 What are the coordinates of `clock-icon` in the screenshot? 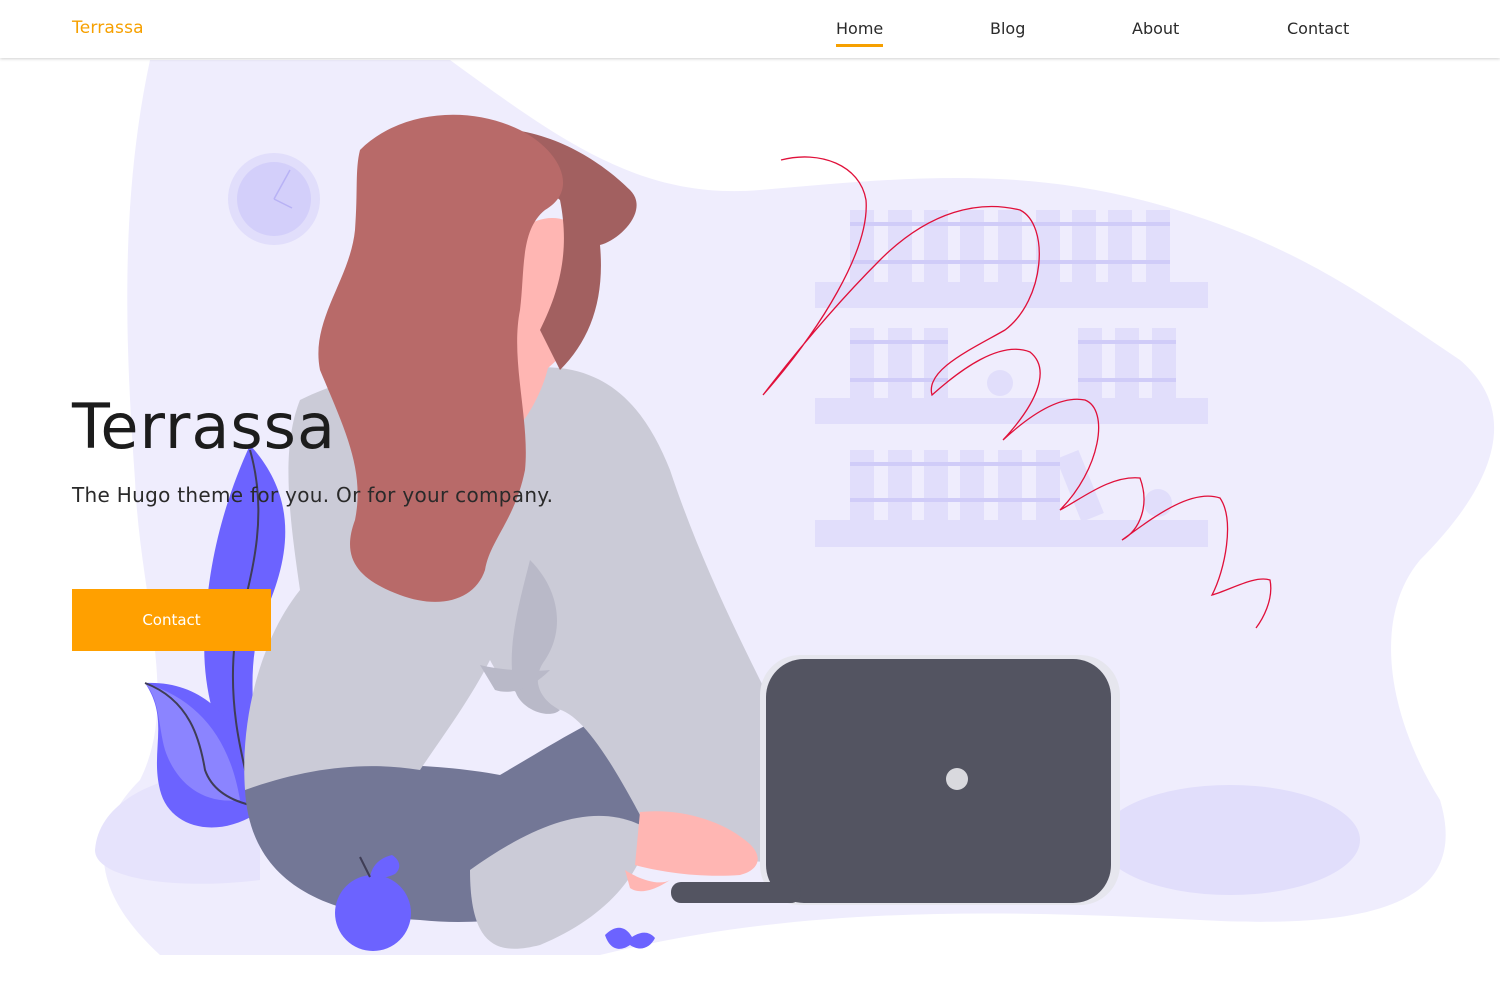 It's located at (274, 199).